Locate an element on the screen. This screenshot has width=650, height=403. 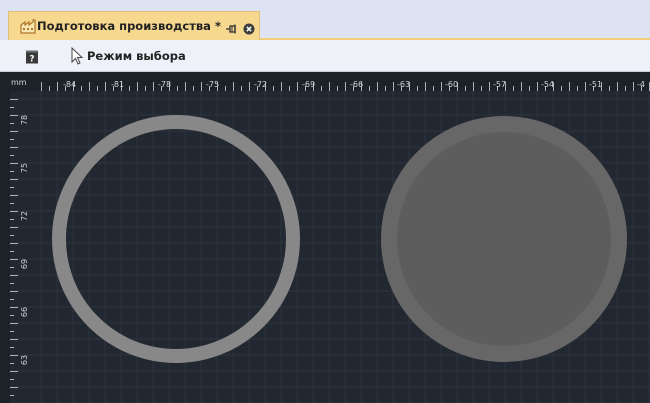
document-tab: Подготовка производства * is located at coordinates (134, 25).